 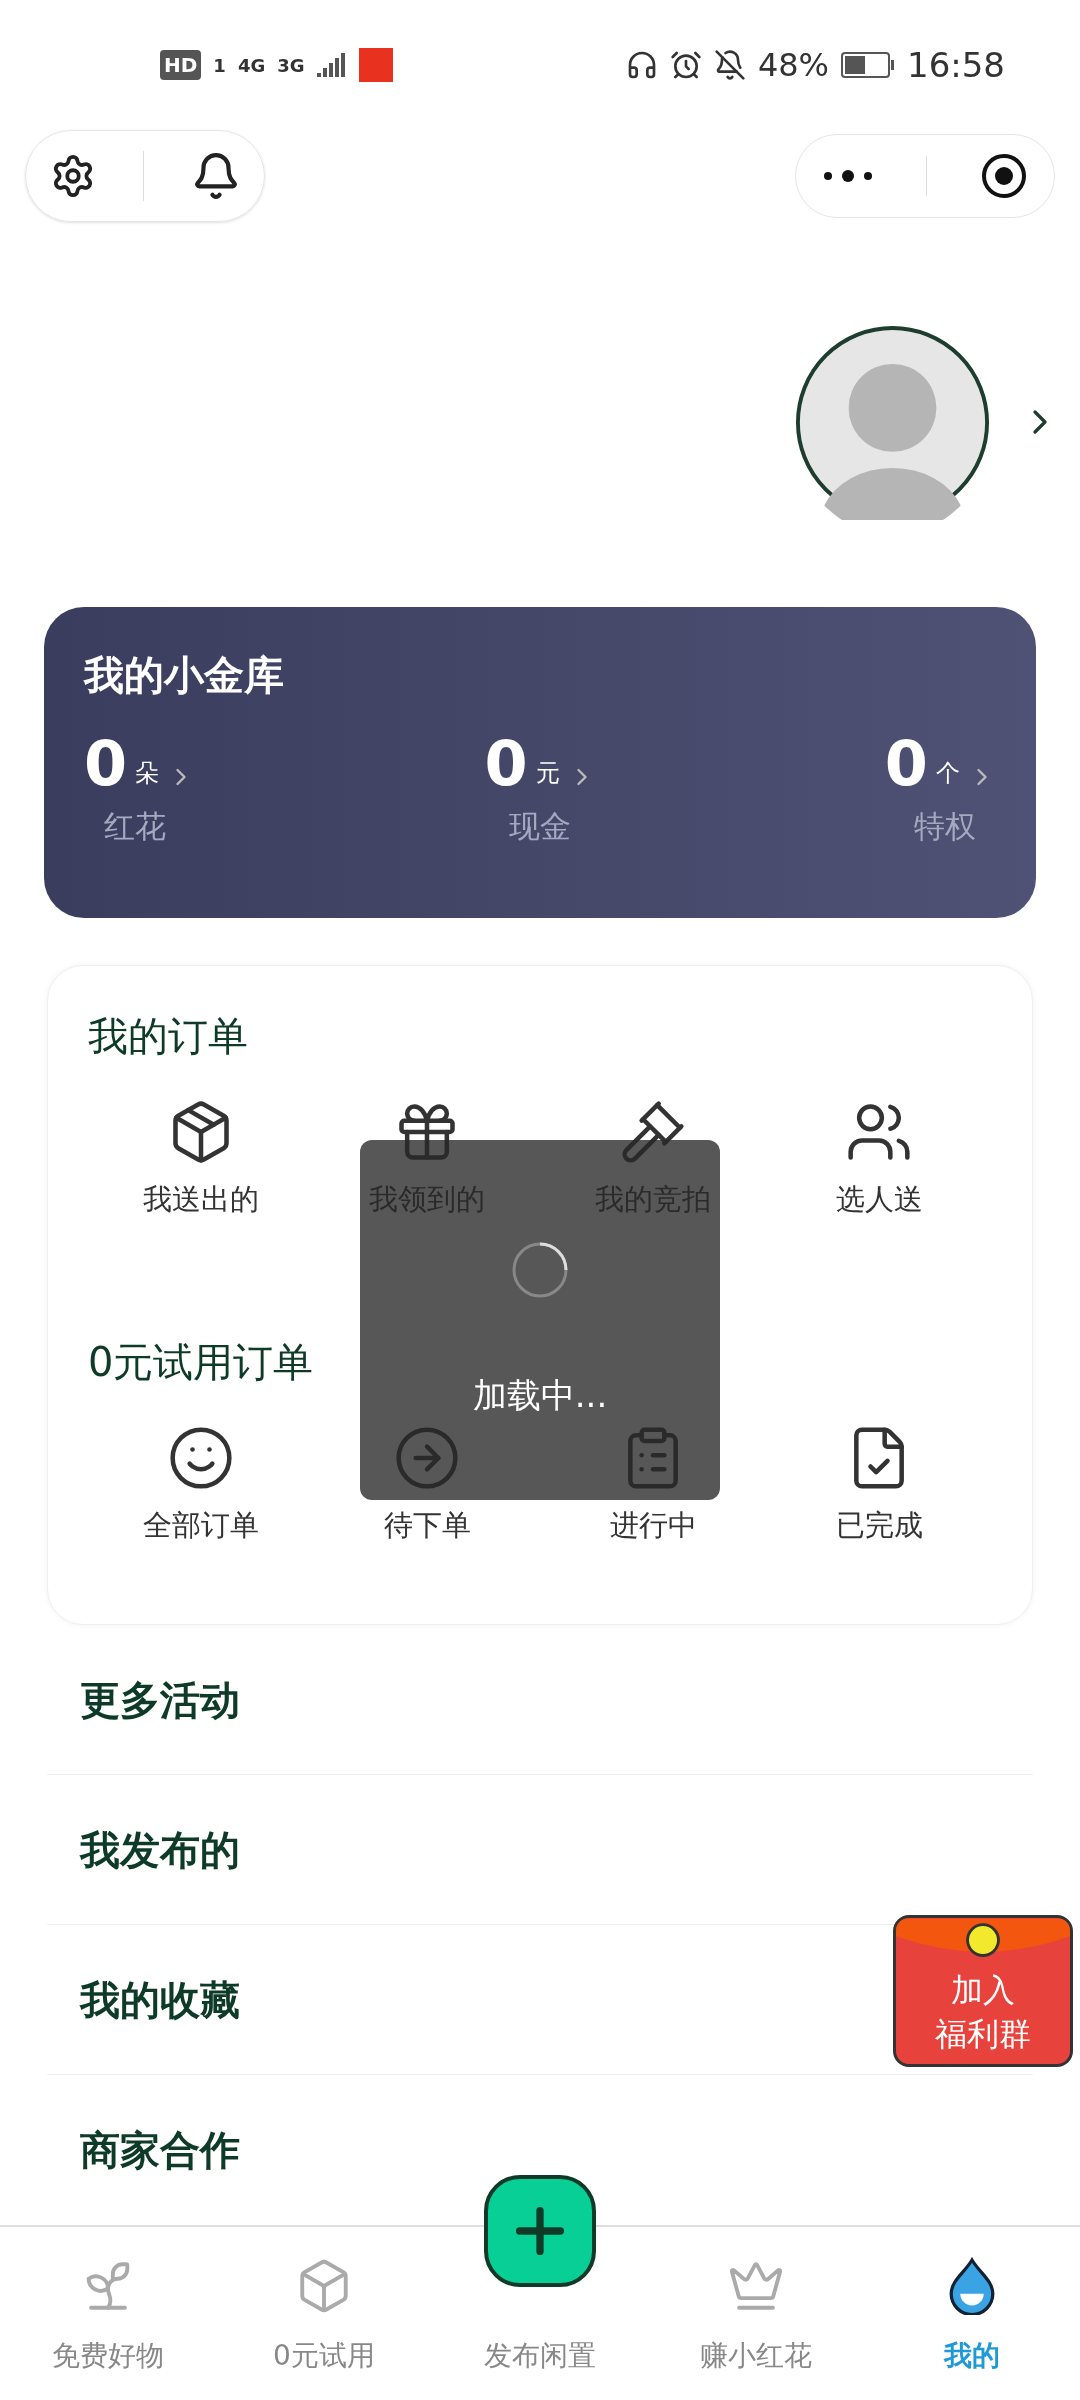 What do you see at coordinates (427, 1525) in the screenshot?
I see `order-shortcut: 待下单` at bounding box center [427, 1525].